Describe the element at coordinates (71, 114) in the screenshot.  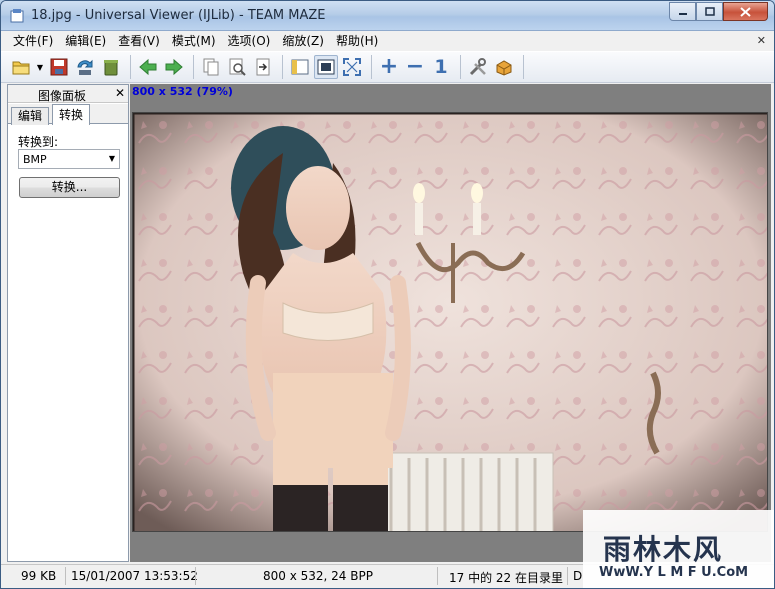
I see `tab-convert: 转换` at that location.